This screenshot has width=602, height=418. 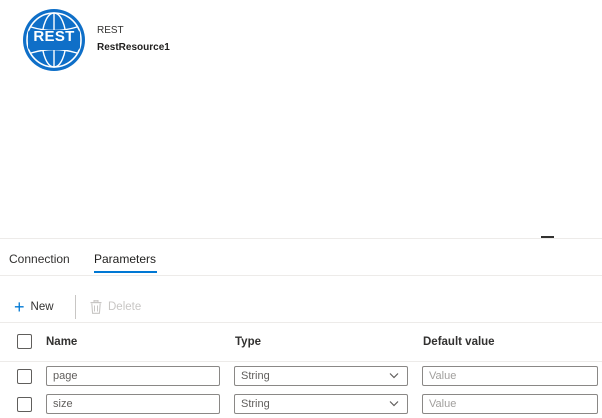 I want to click on panel-divider, so click(x=301, y=238).